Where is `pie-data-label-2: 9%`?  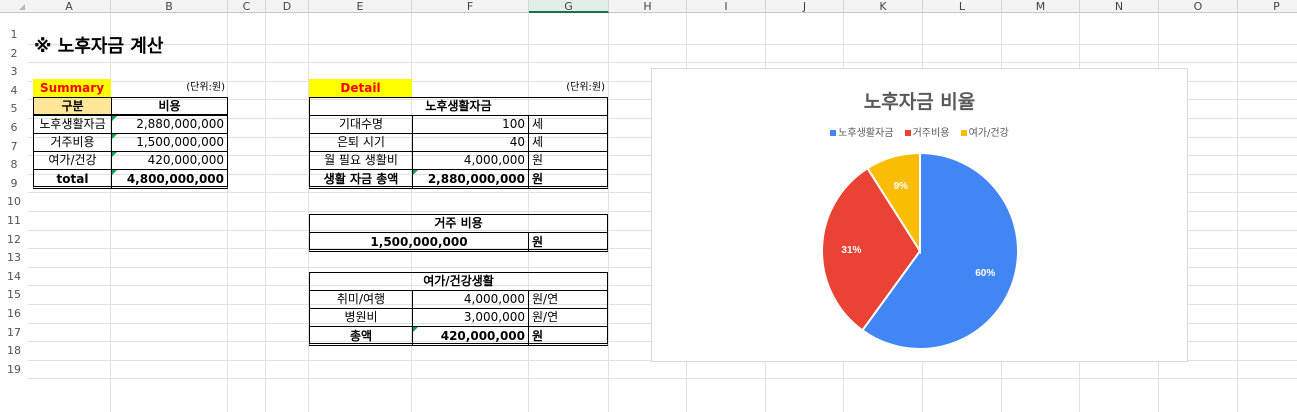 pie-data-label-2: 9% is located at coordinates (901, 186).